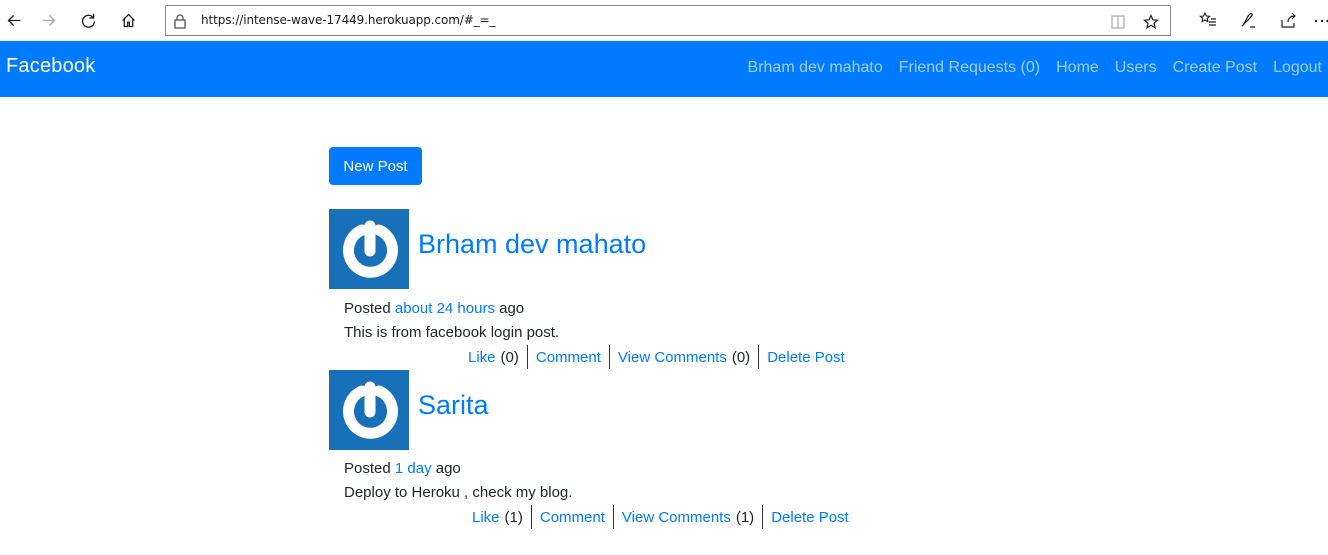  What do you see at coordinates (88, 20) in the screenshot?
I see `refresh-icon` at bounding box center [88, 20].